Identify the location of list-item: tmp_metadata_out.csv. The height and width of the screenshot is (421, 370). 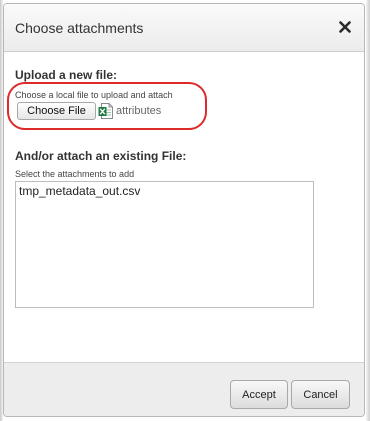
(164, 191).